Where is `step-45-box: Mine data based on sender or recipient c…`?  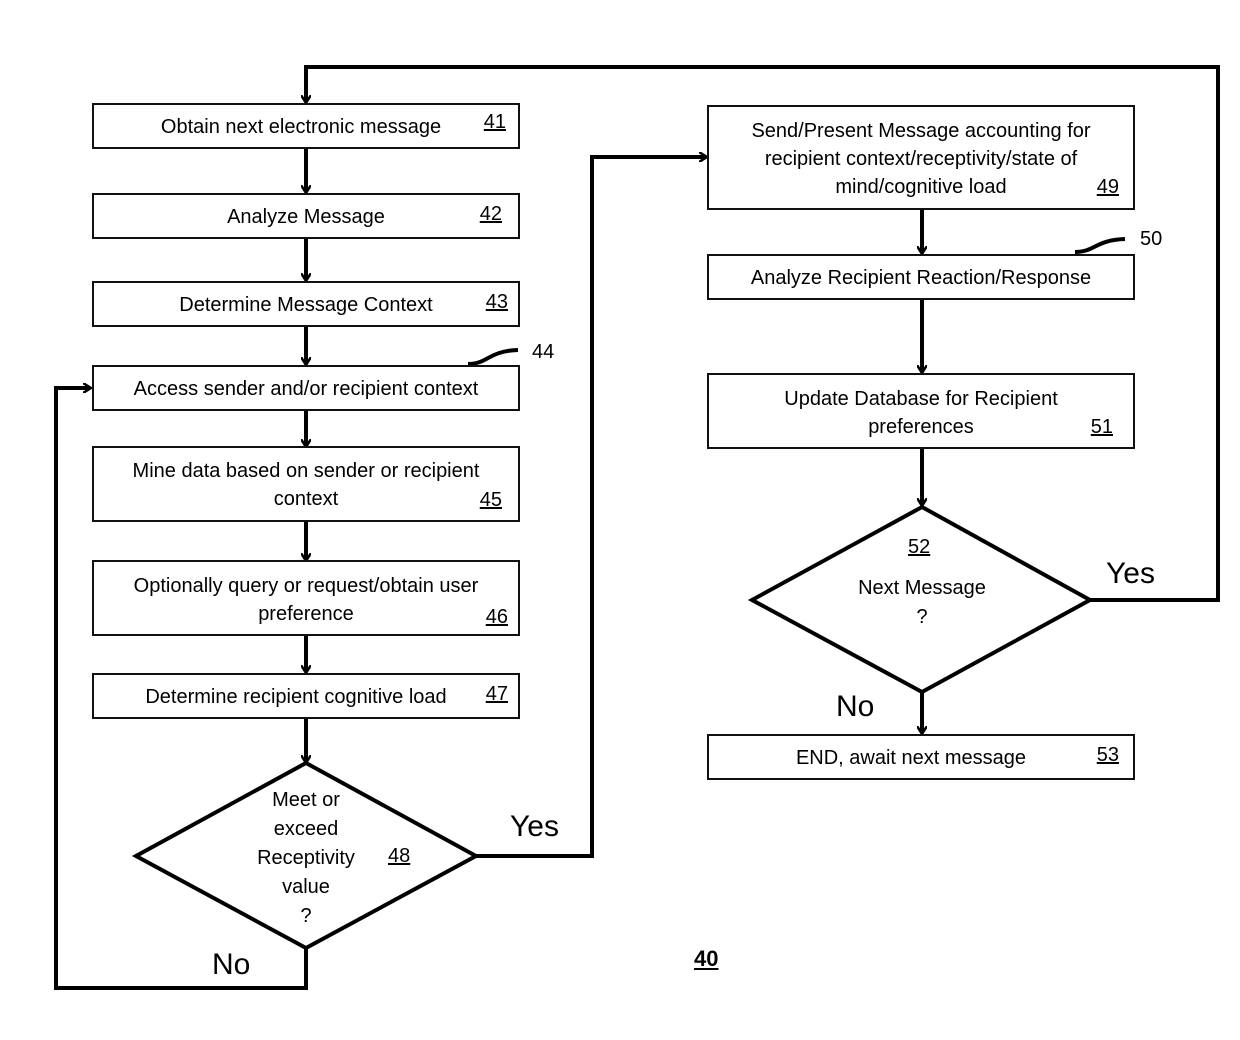
step-45-box: Mine data based on sender or recipient c… is located at coordinates (306, 484).